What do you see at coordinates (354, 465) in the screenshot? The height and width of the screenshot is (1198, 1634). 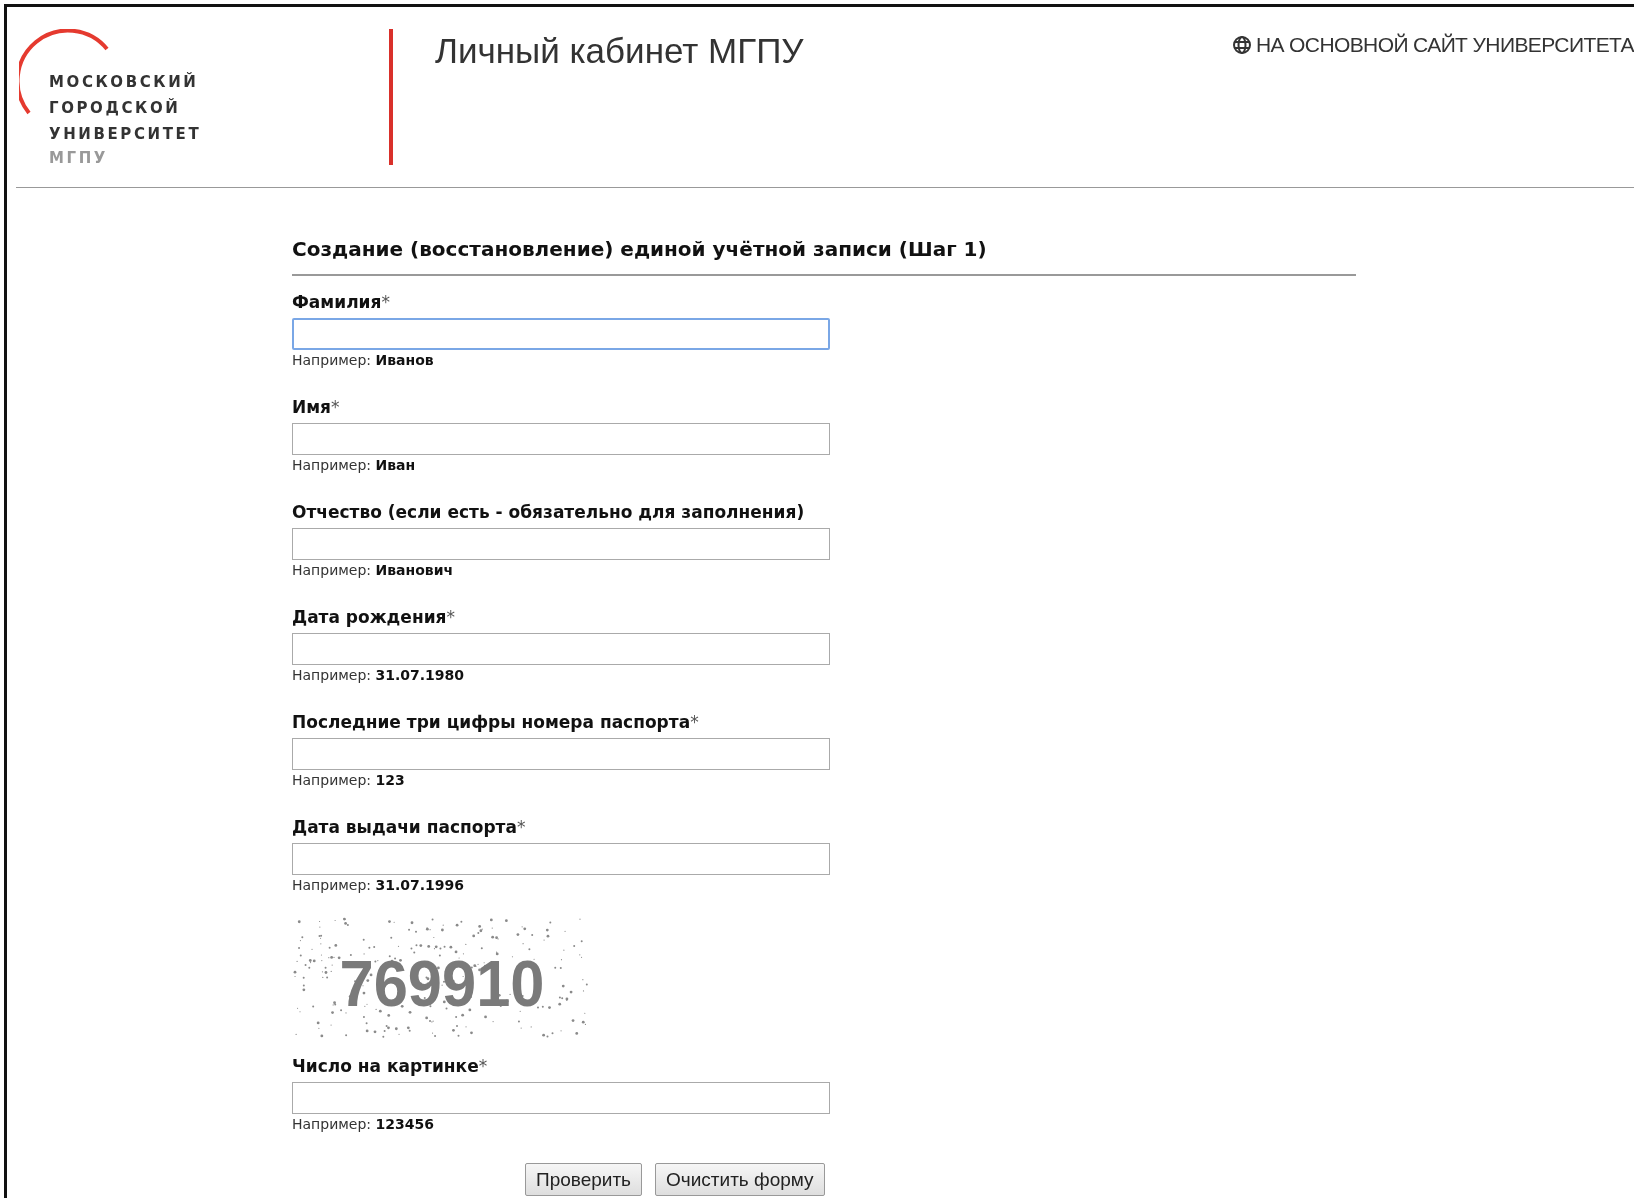 I see `field-hint: Например: Иван` at bounding box center [354, 465].